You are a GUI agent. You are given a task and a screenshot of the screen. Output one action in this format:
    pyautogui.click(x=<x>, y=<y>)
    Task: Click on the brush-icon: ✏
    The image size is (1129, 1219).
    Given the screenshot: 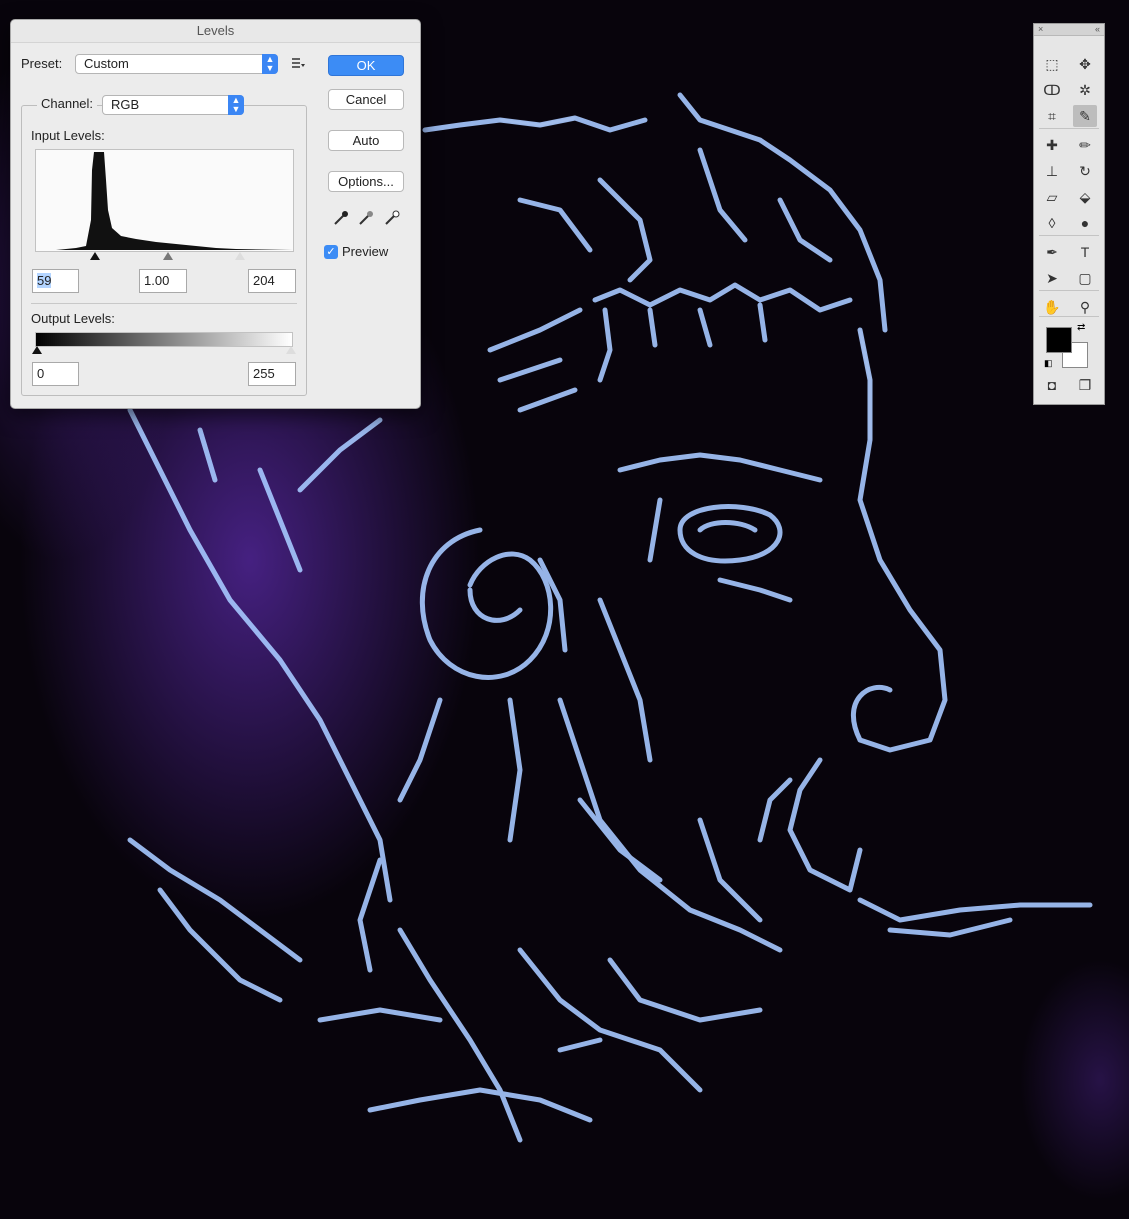 What is the action you would take?
    pyautogui.click(x=1085, y=145)
    